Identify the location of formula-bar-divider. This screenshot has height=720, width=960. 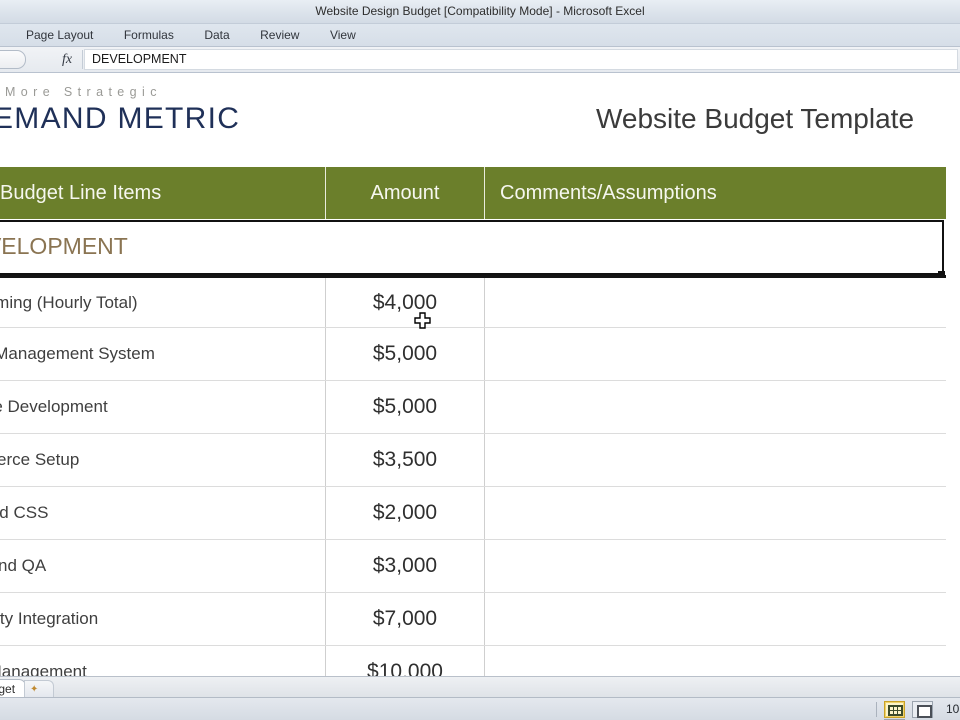
(82, 59).